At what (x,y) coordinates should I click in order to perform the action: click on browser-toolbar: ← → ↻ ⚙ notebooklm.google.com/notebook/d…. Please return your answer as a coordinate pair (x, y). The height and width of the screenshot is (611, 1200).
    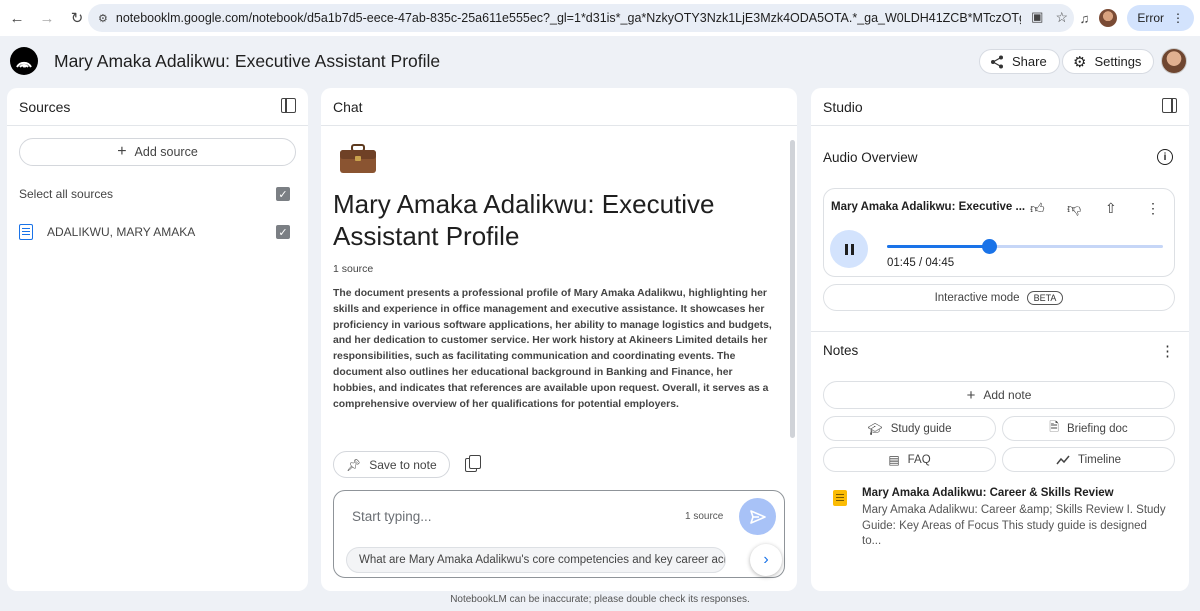
    Looking at the image, I should click on (600, 18).